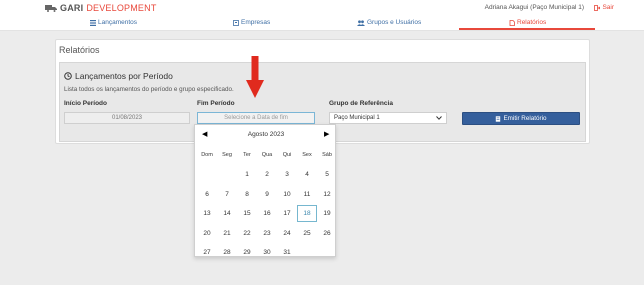 Image resolution: width=644 pixels, height=285 pixels. I want to click on nav-label: Lançamentos, so click(118, 22).